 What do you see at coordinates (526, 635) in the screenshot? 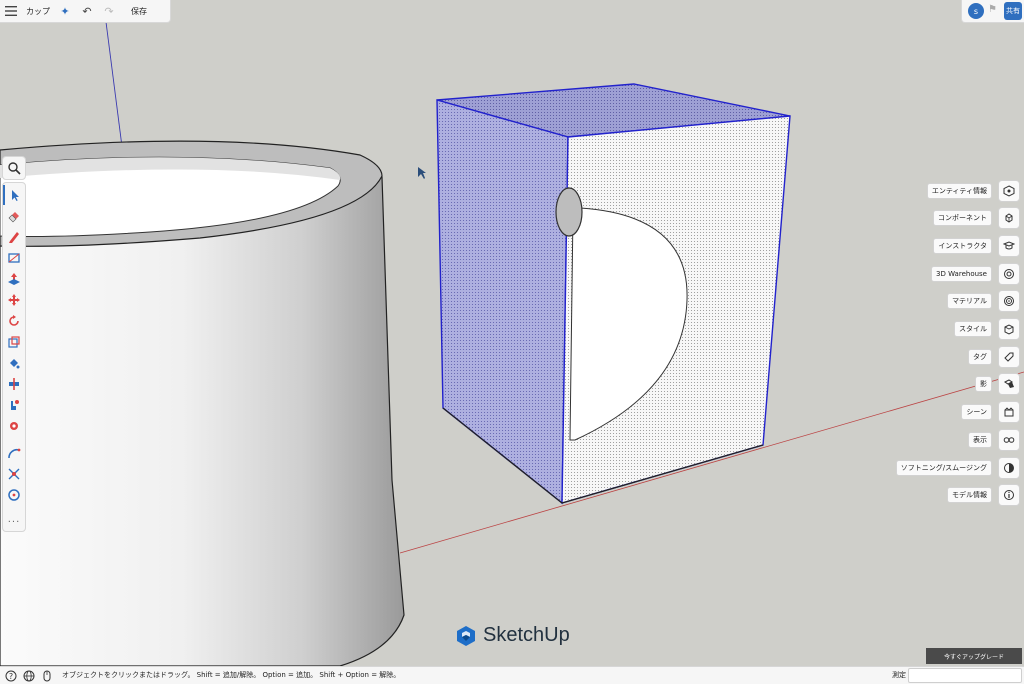
I see `logo-text: SketchUp` at bounding box center [526, 635].